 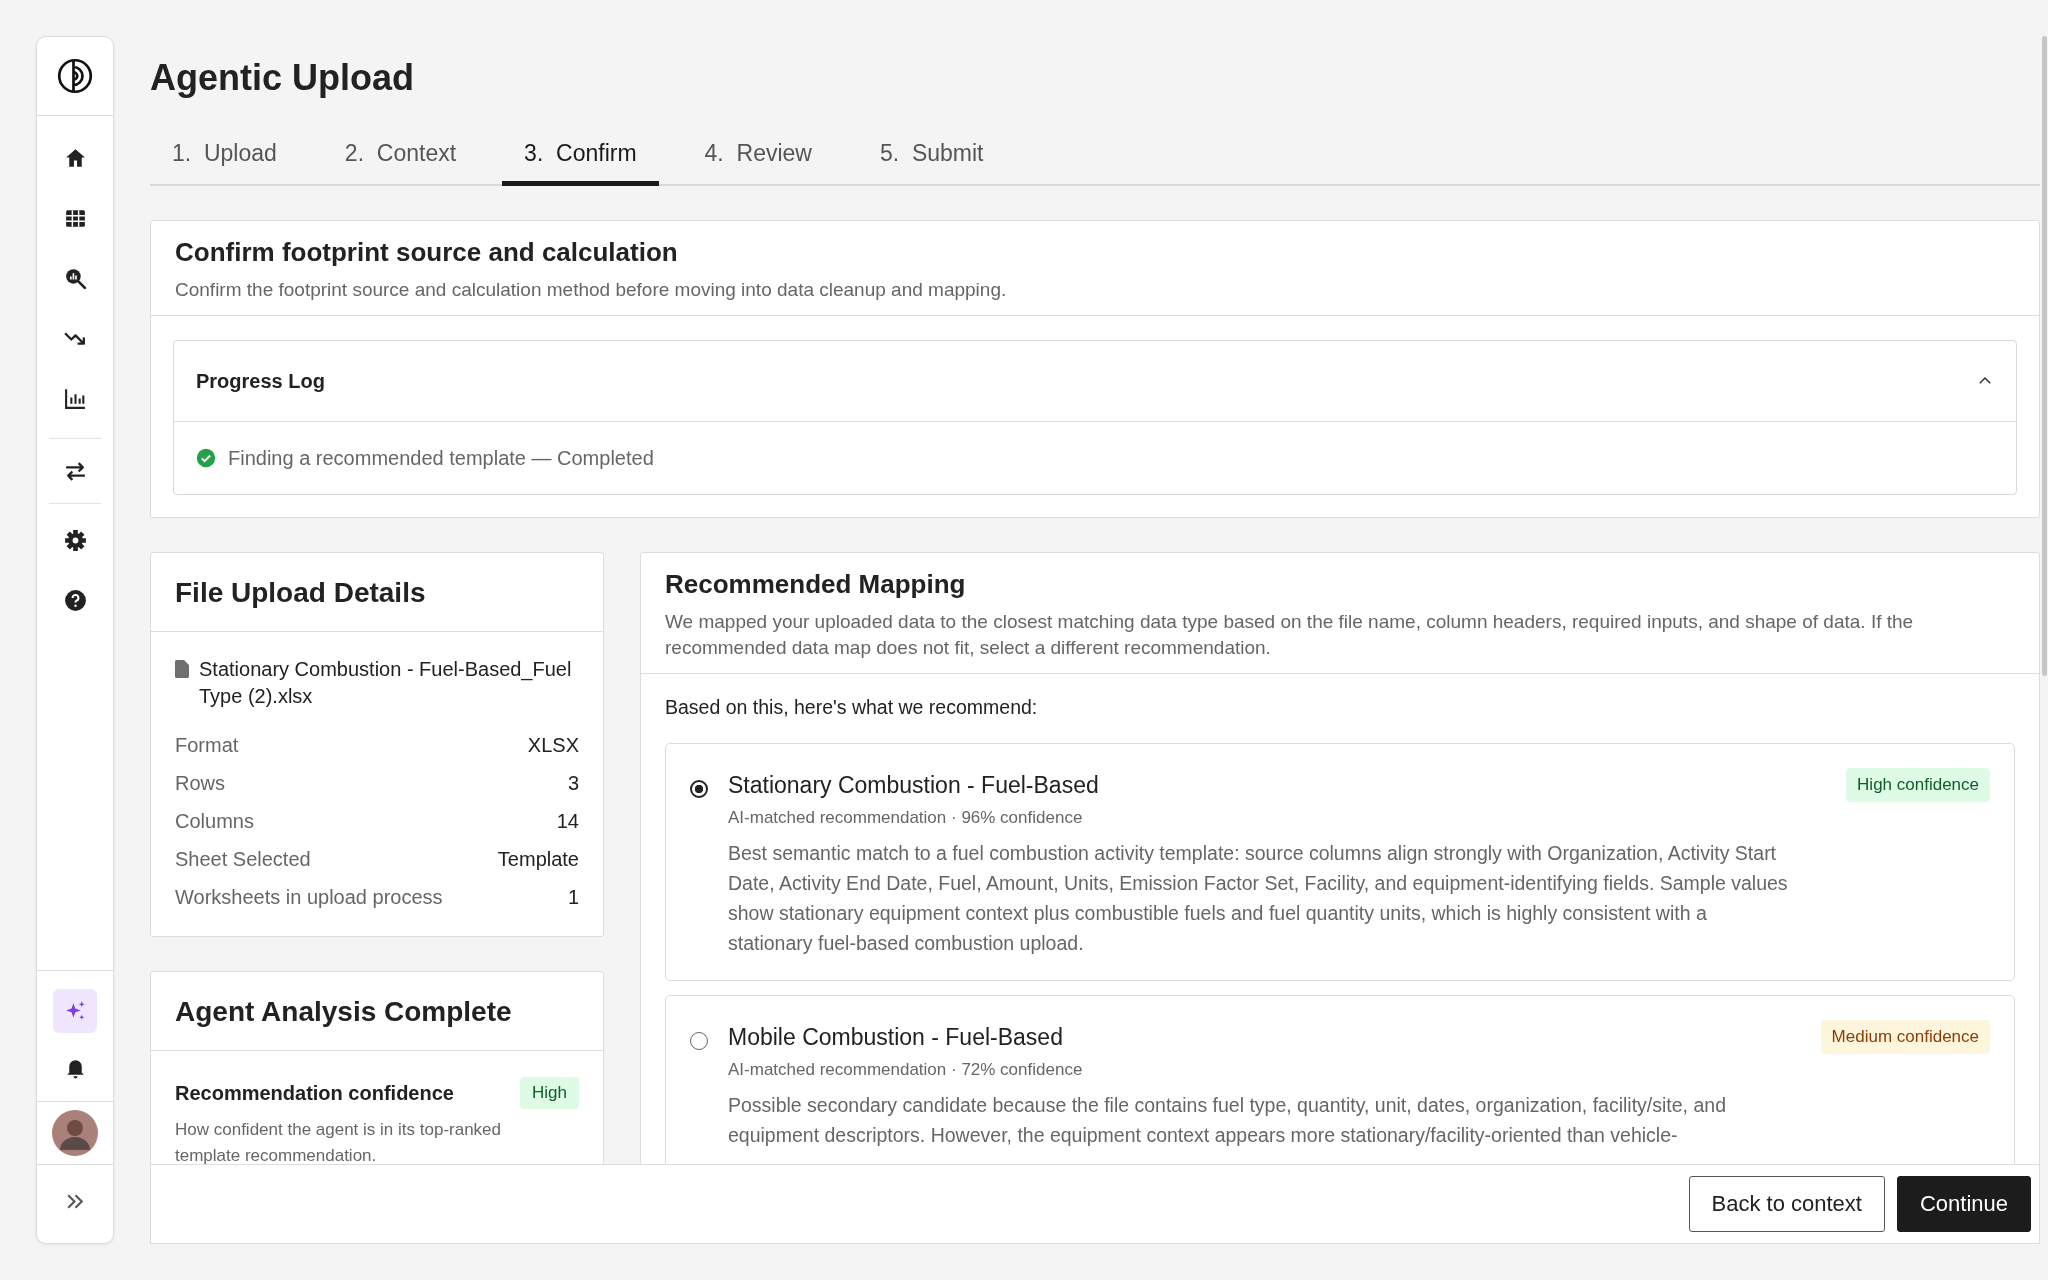 I want to click on option-description: Possible secondary candidate because the file contains fuel type, quantity, unit, dates, organization, facility/site, and equipment descriptors. However, the equipment context appears more stationary/facility-oriented than vehicle-, so click(x=1227, y=1120).